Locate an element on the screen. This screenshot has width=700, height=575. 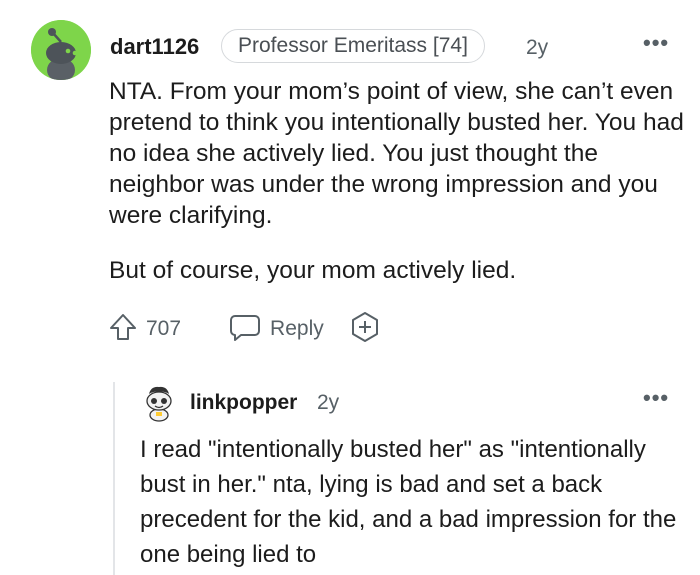
comment-paragraph: But of course, your mom actively lied. is located at coordinates (313, 270).